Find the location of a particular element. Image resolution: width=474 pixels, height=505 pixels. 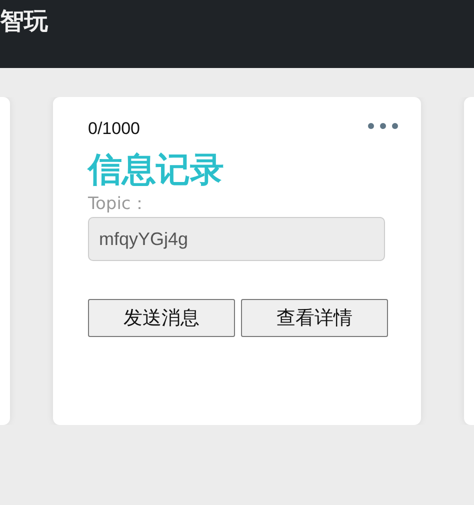

character-counter: 0/1000 is located at coordinates (114, 129).